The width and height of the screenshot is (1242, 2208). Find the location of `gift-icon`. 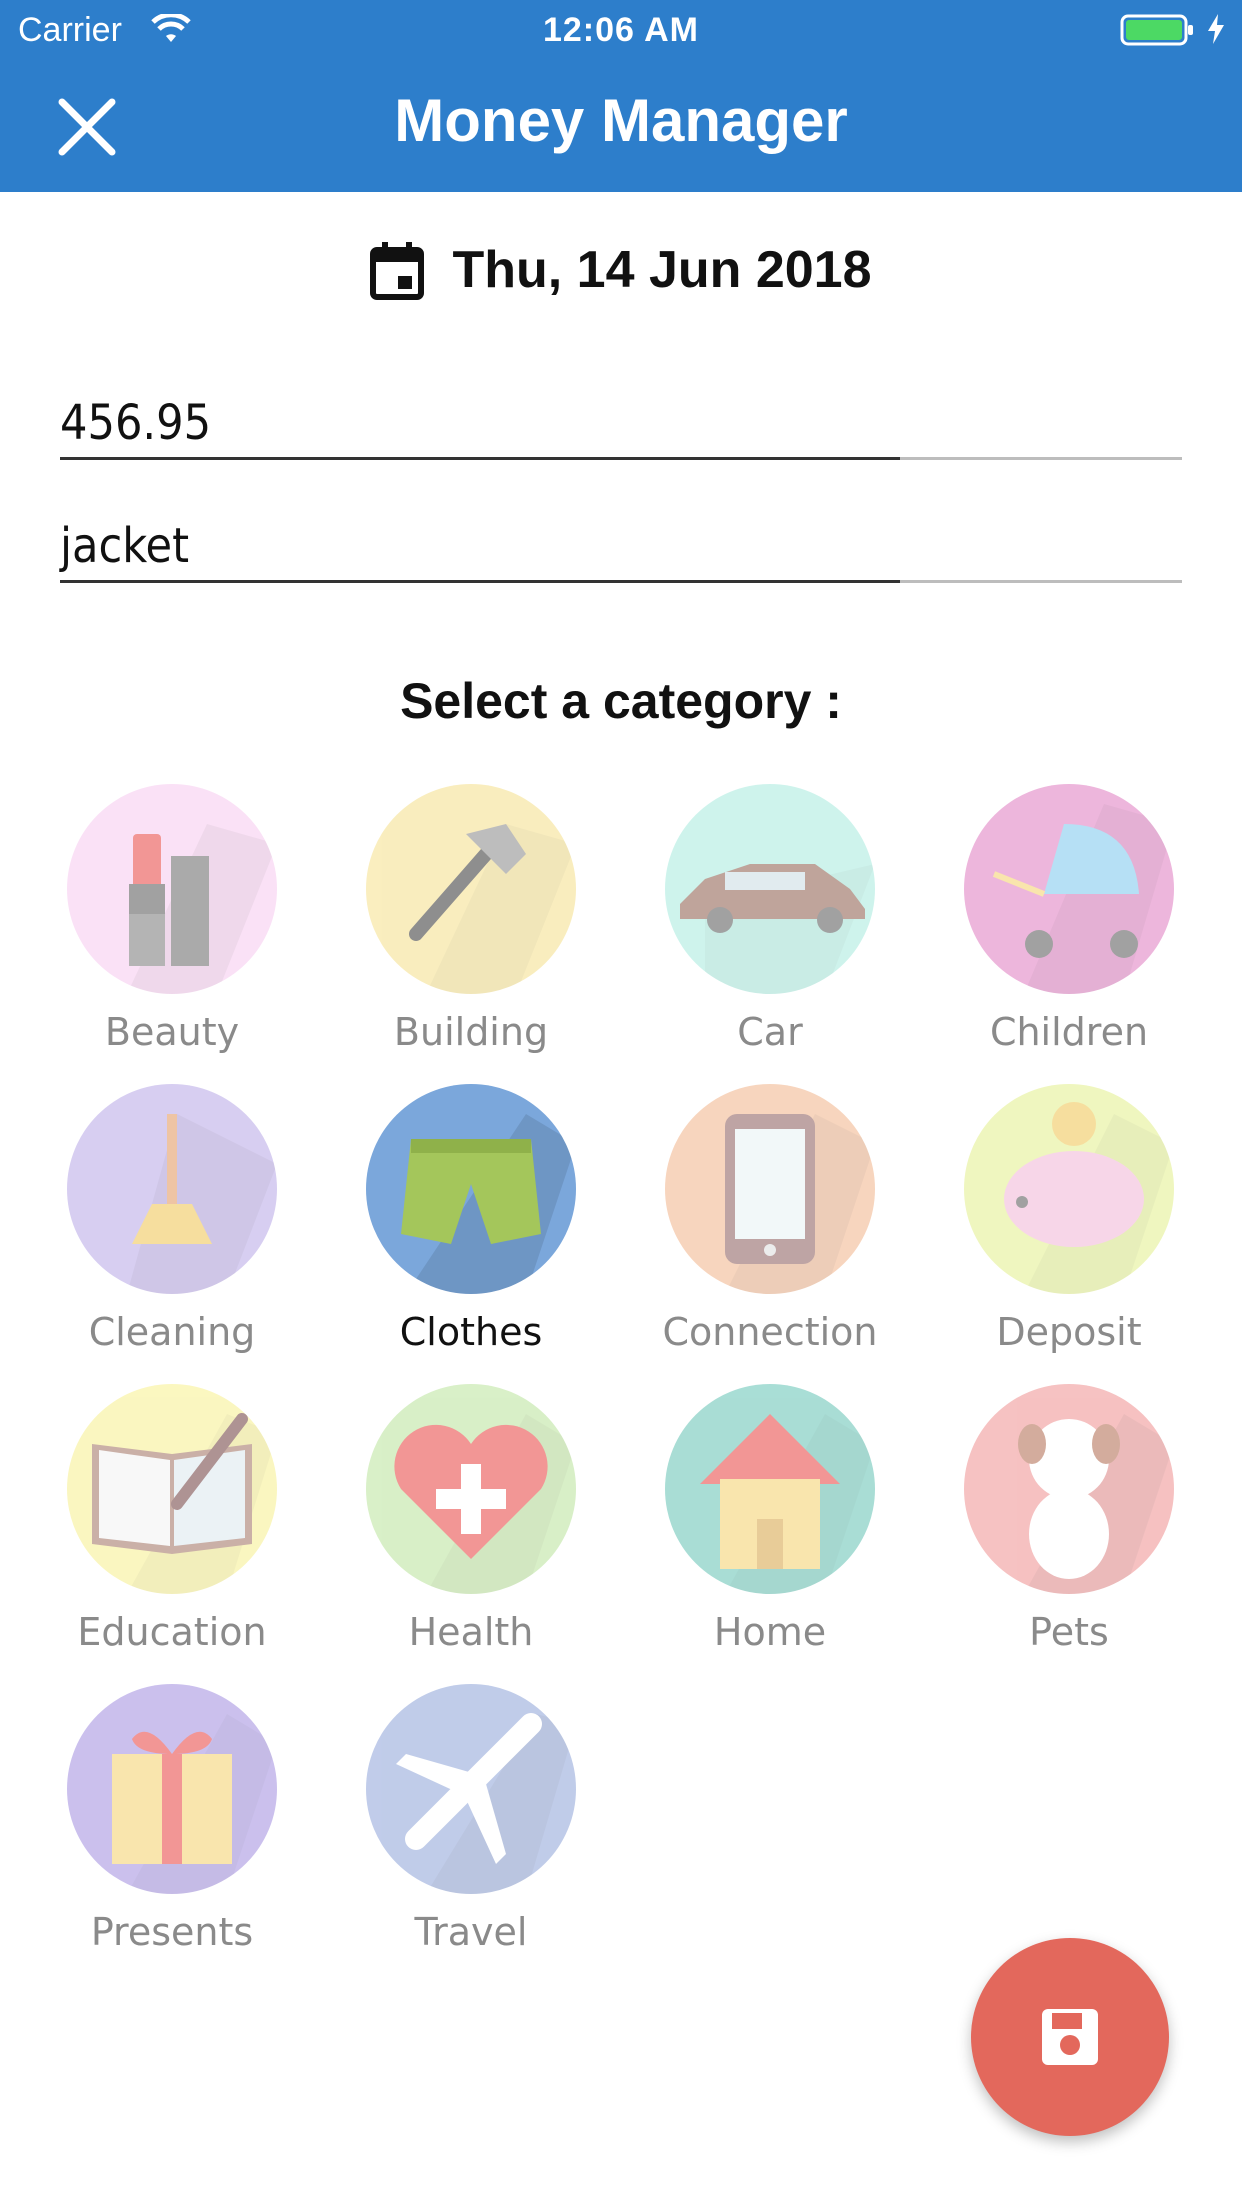

gift-icon is located at coordinates (172, 1789).